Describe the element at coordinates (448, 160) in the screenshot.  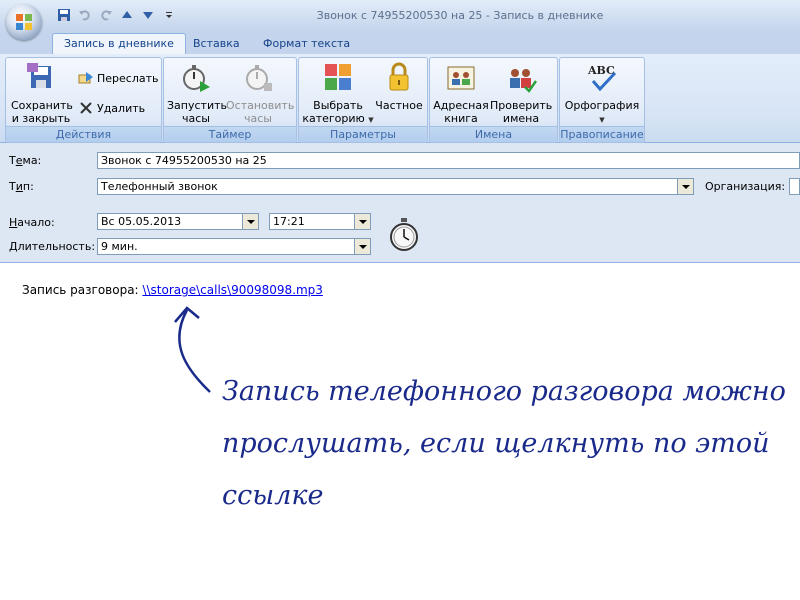
I see `subject-input: Звонок с 74955200530 на 25` at that location.